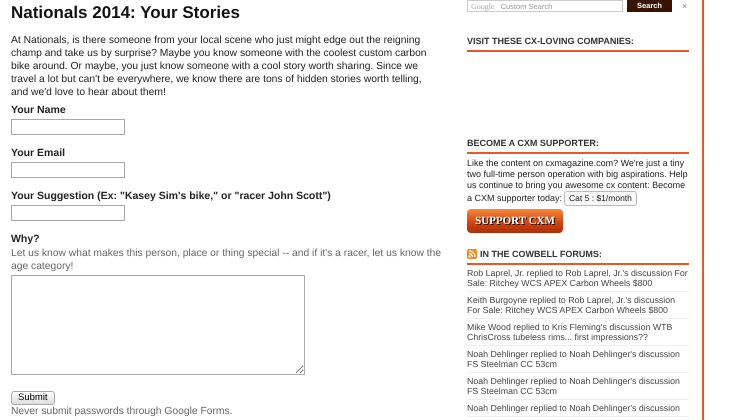 The width and height of the screenshot is (750, 420). What do you see at coordinates (578, 278) in the screenshot?
I see `forum-post-link: Rob Laprel, Jr. replied to Rob Laprel, Jr.'s discussion For Sale: Ritchey WCS APEX Carbon Wheels $800` at bounding box center [578, 278].